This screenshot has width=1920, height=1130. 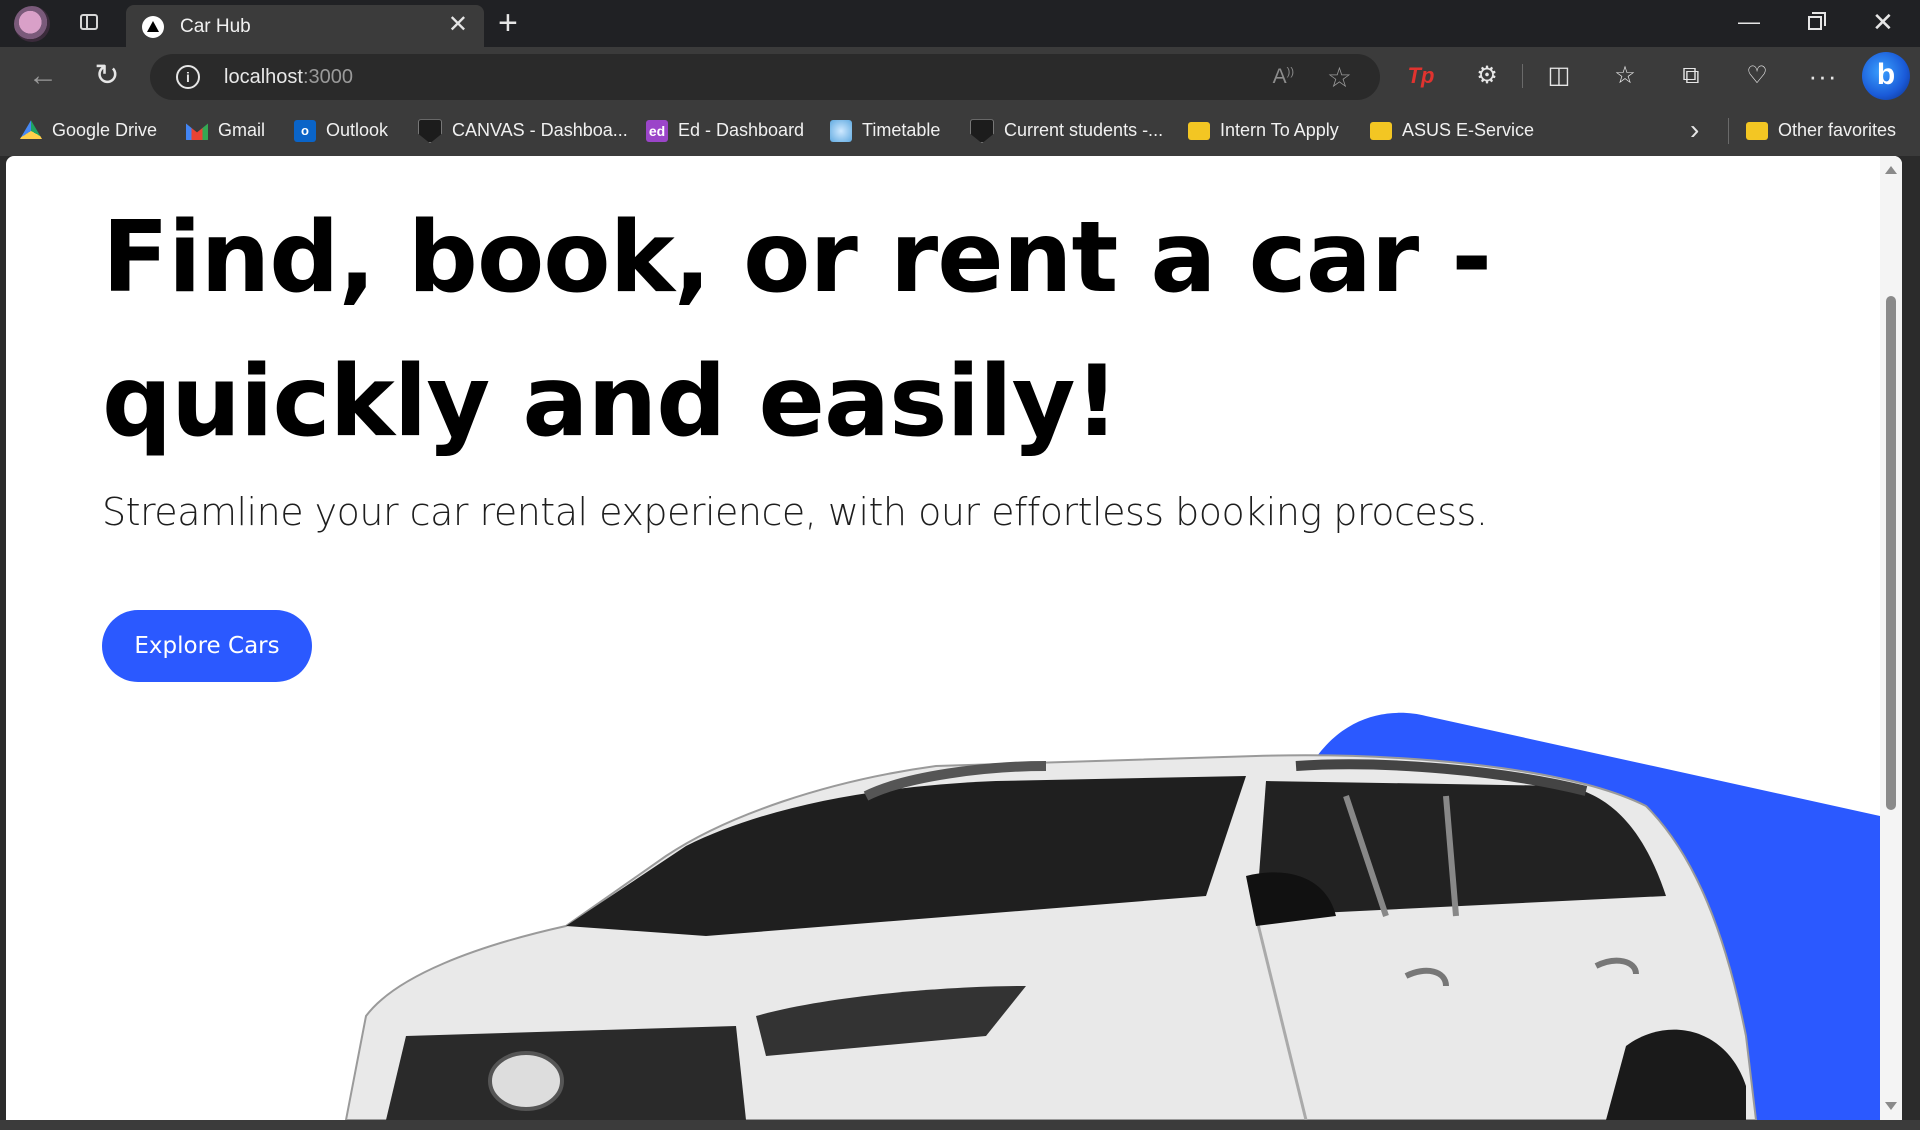 What do you see at coordinates (32, 24) in the screenshot?
I see `profile-avatar` at bounding box center [32, 24].